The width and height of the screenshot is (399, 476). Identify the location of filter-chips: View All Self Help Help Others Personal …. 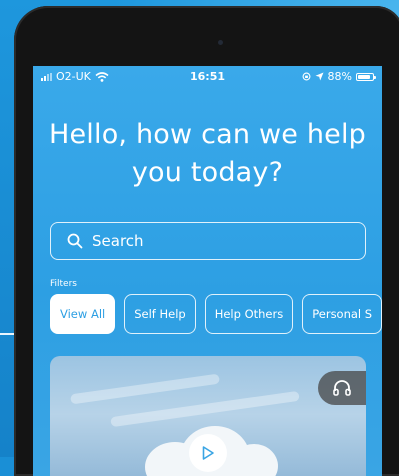
(216, 314).